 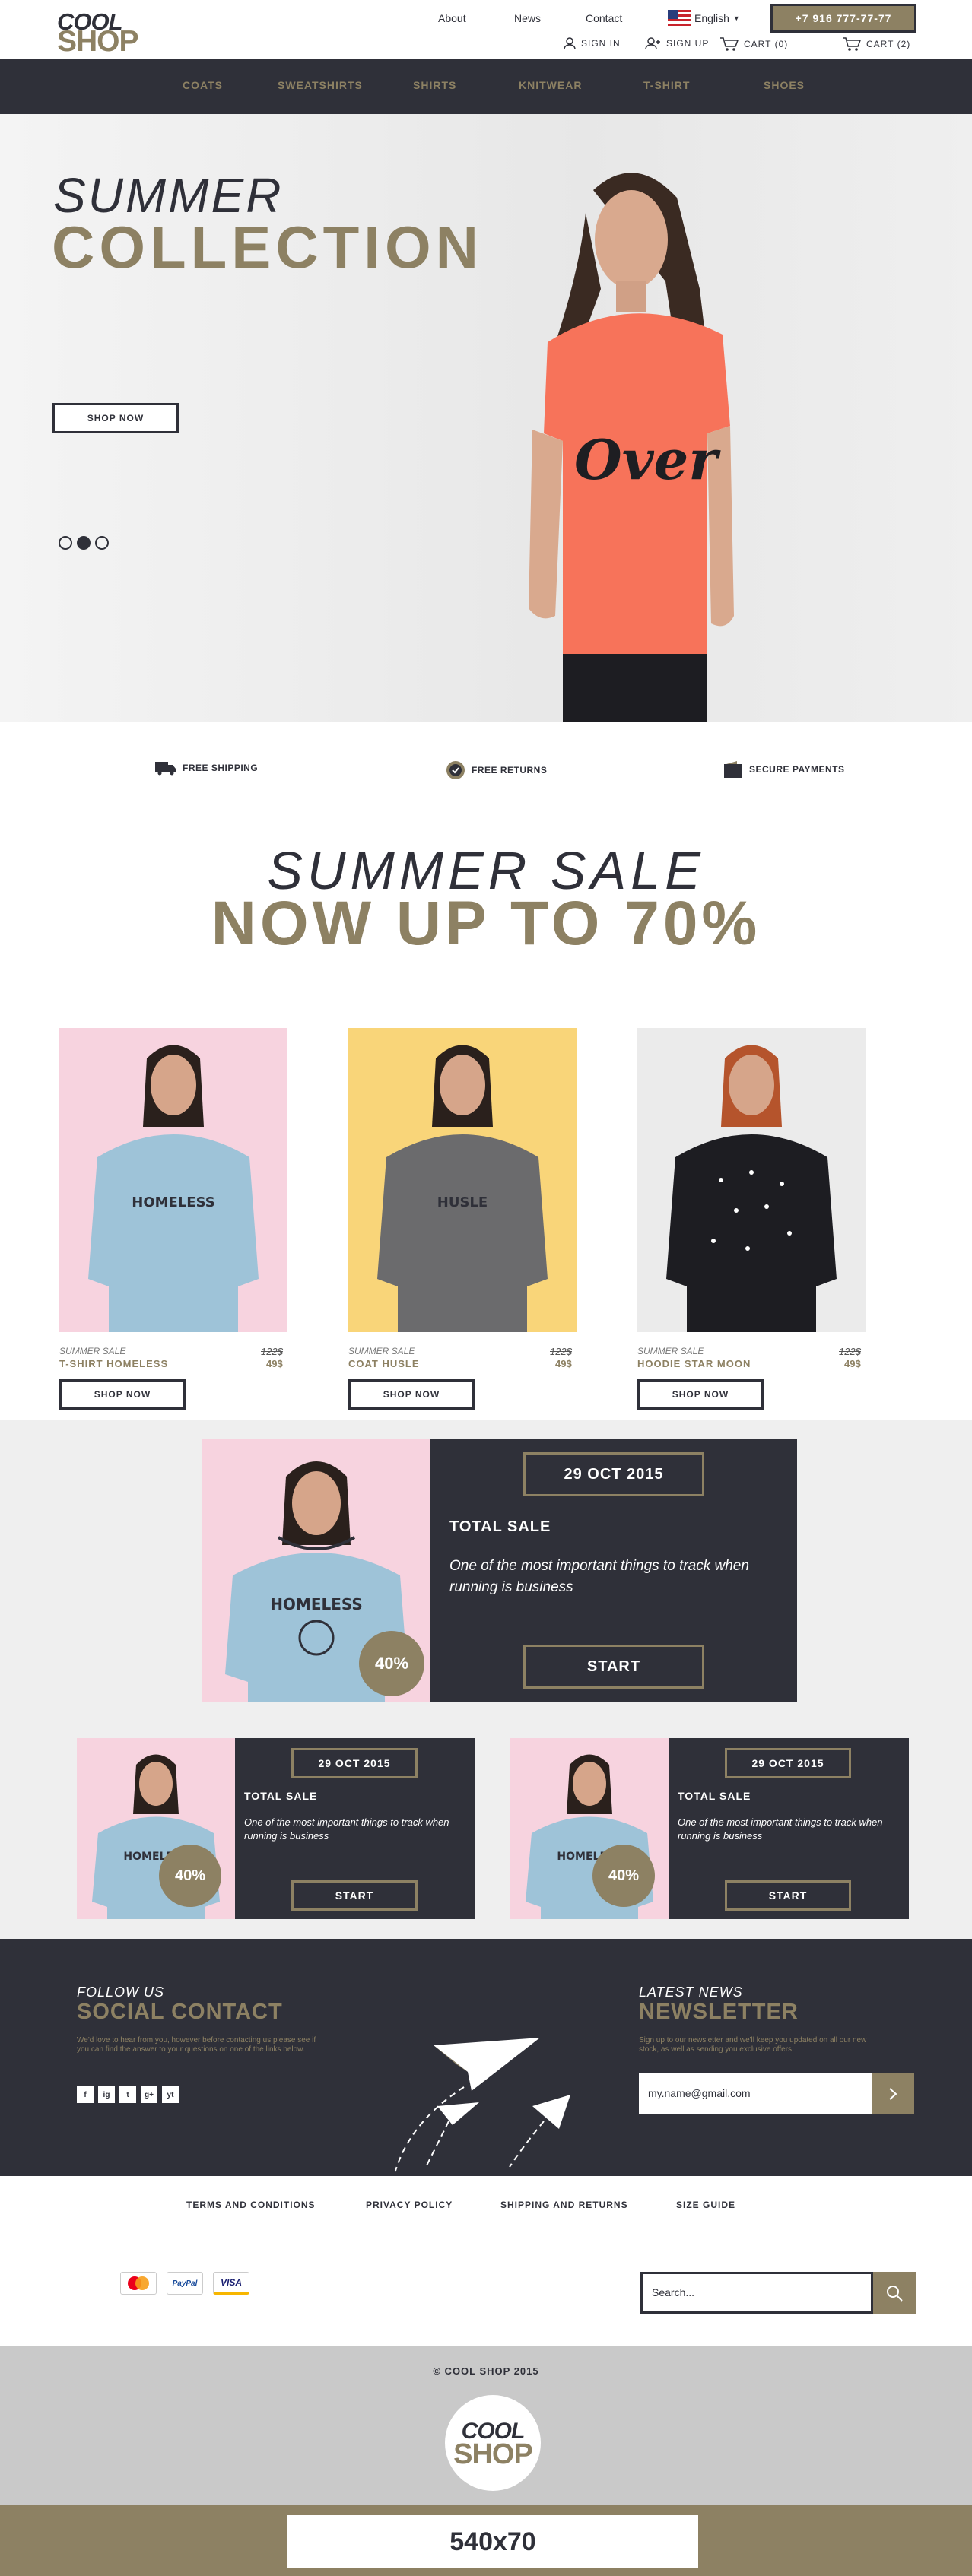 What do you see at coordinates (320, 85) in the screenshot?
I see `category-sweatshirts: SWEATSHIRTS` at bounding box center [320, 85].